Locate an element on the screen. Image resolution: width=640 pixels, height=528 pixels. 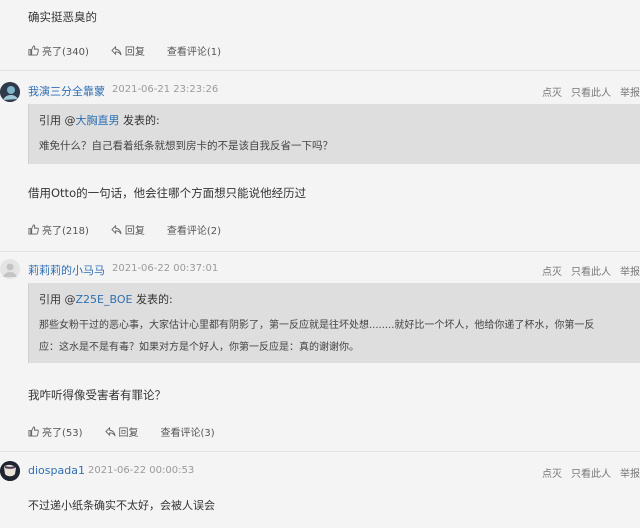
quote-header: 引用 @大胸直男 发表的: is located at coordinates (99, 120).